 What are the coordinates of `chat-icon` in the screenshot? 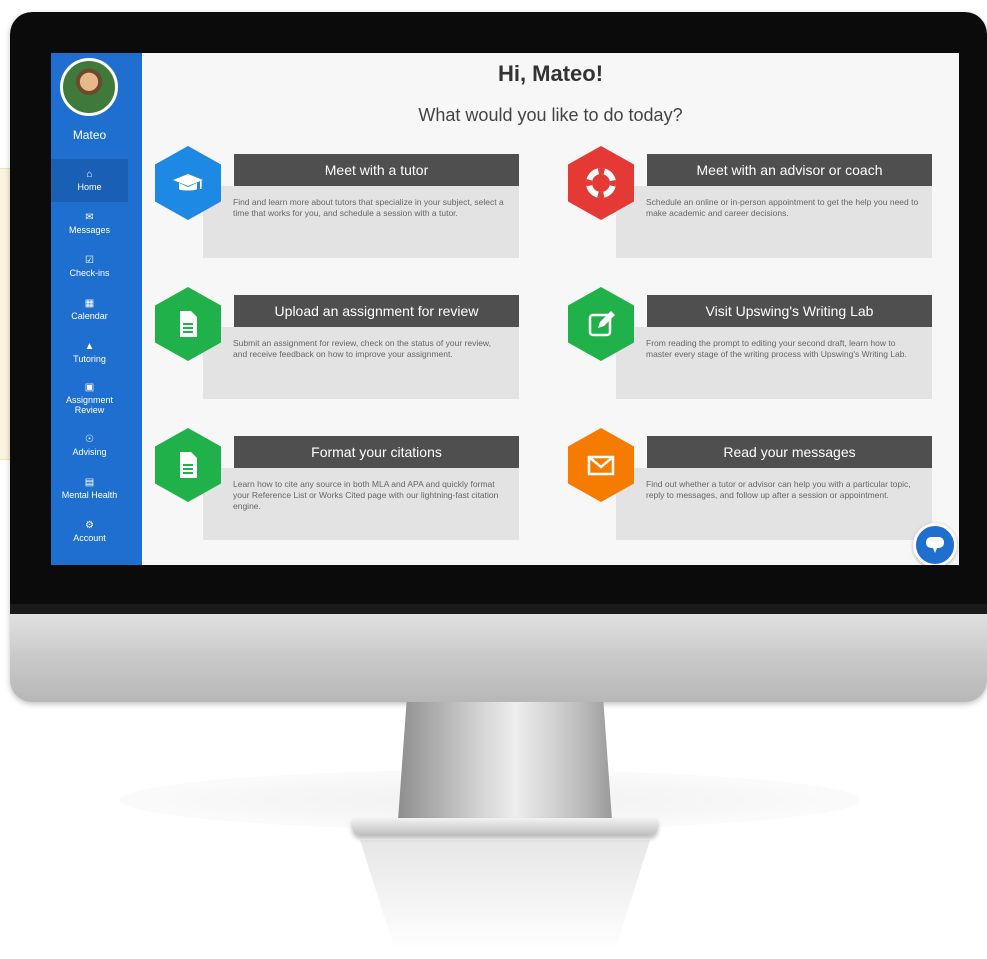 It's located at (935, 545).